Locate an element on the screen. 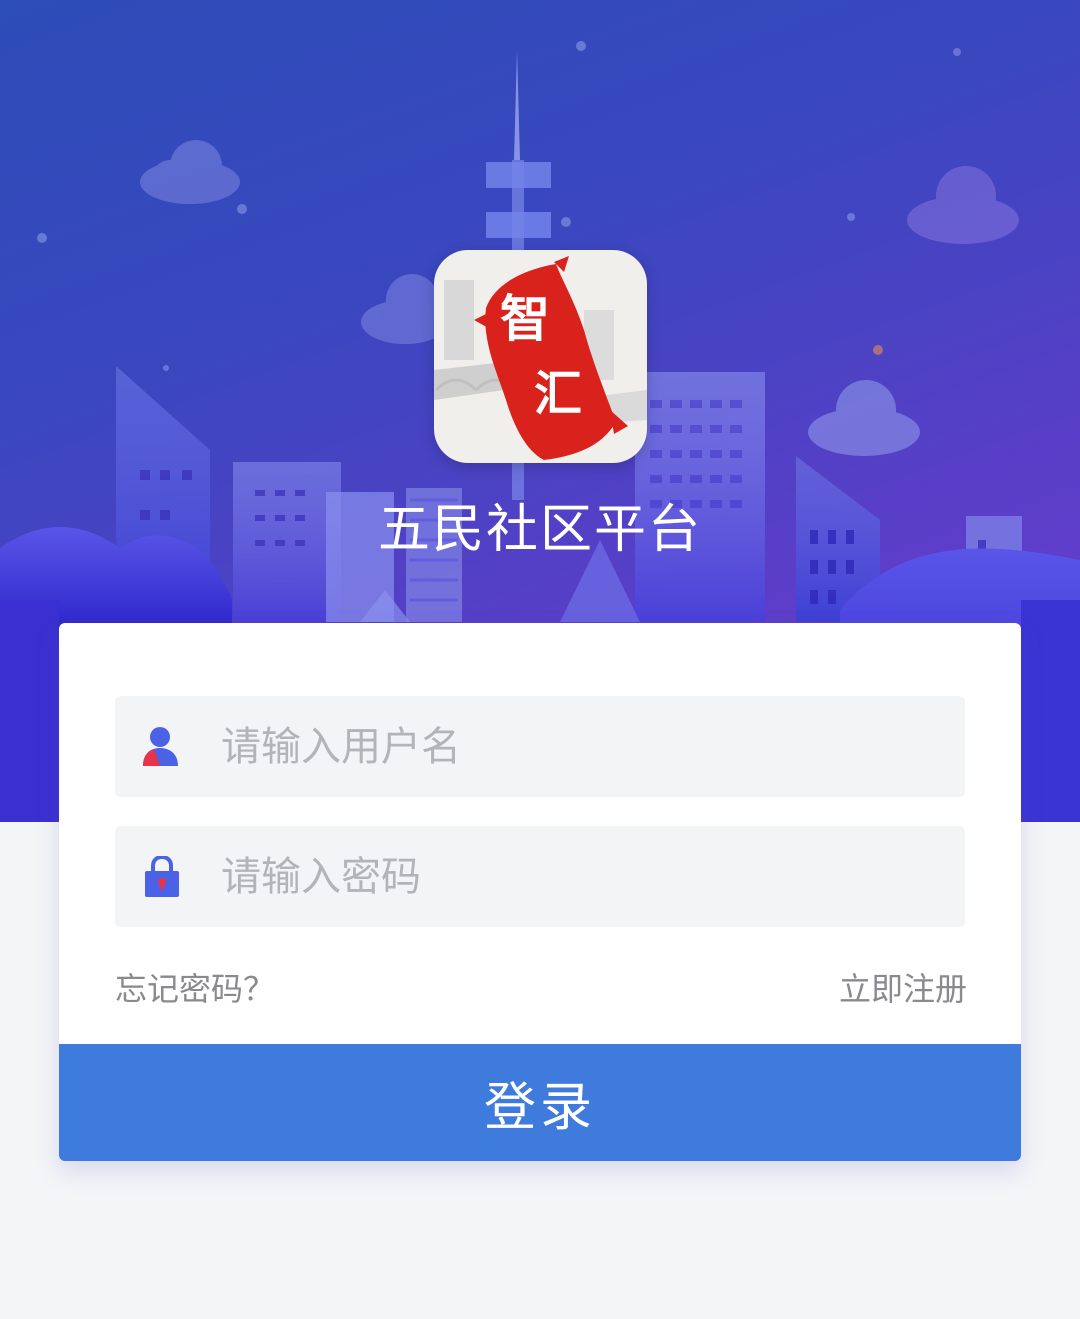 Image resolution: width=1080 pixels, height=1319 pixels. app-title: 五民社区平台 is located at coordinates (539, 530).